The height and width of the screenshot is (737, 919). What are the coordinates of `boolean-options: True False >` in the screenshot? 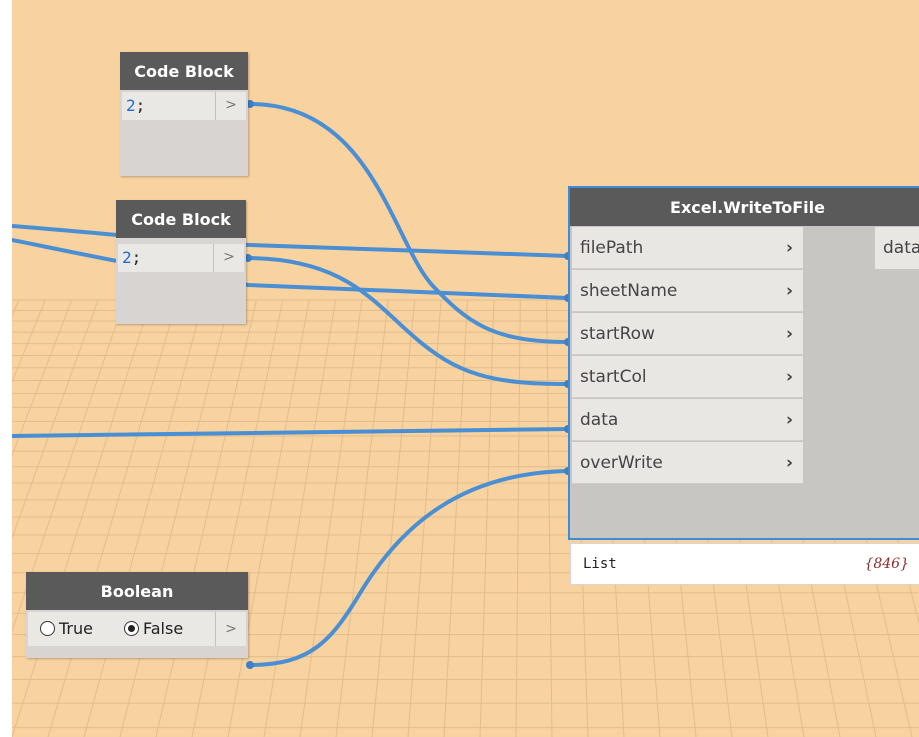 It's located at (137, 629).